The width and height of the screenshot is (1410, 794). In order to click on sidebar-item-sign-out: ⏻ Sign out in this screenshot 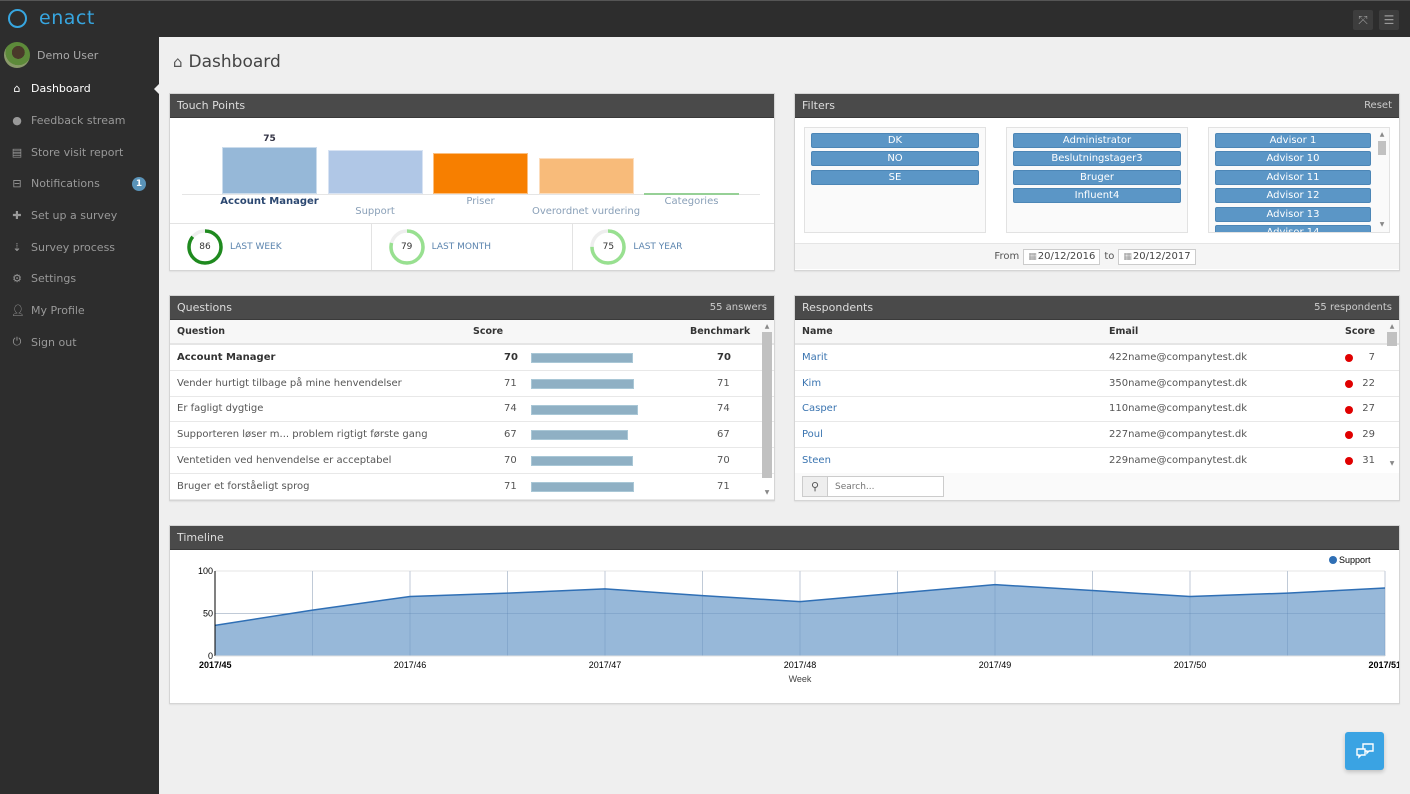, I will do `click(79, 343)`.